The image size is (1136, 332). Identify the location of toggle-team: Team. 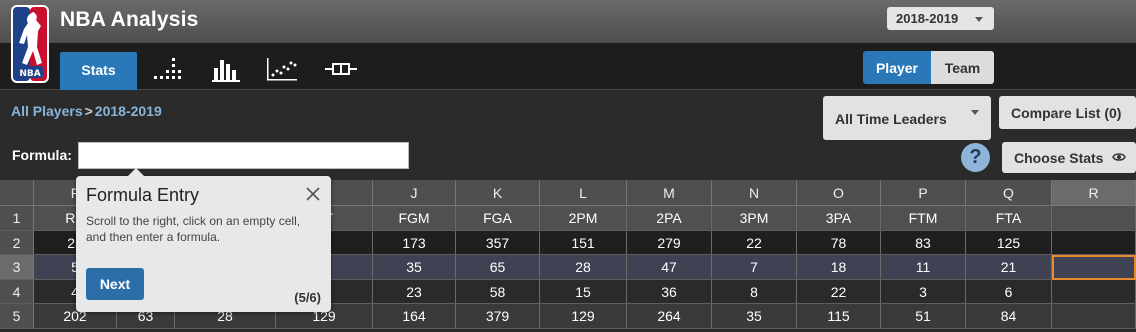
(962, 67).